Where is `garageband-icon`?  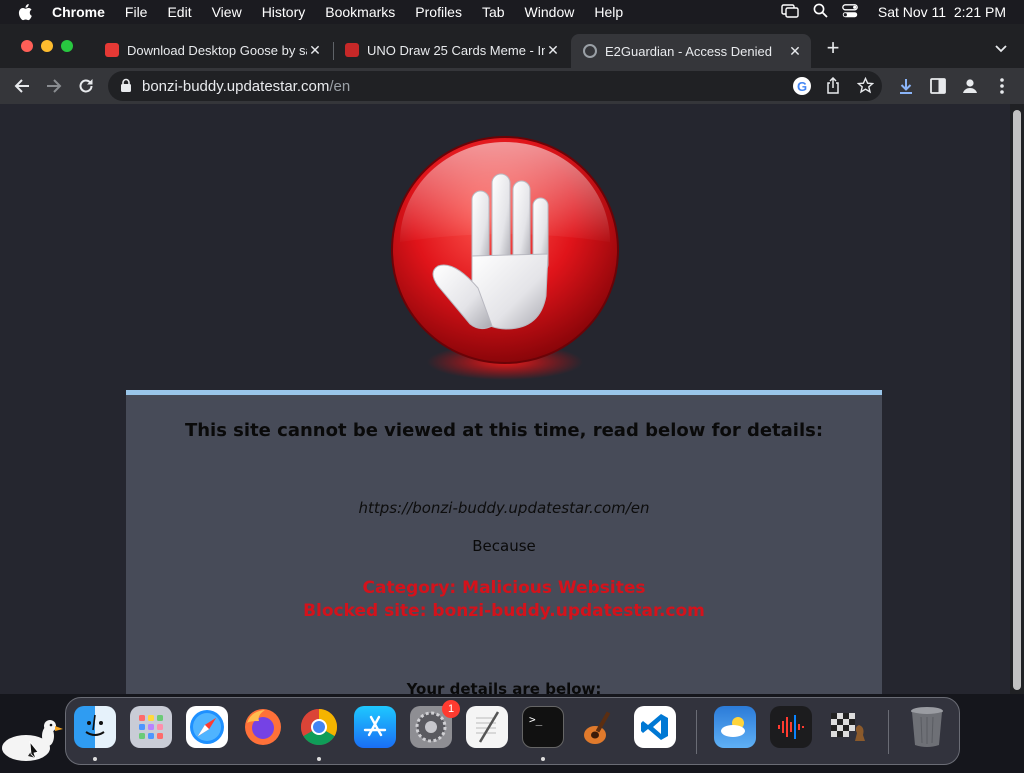
garageband-icon is located at coordinates (599, 727).